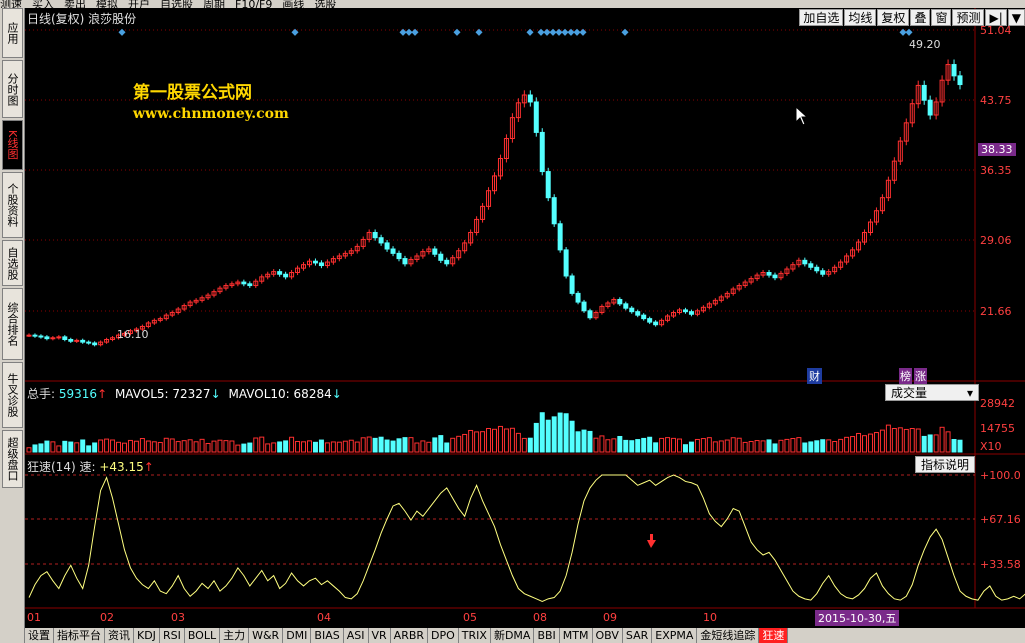  Describe the element at coordinates (12, 459) in the screenshot. I see `left-nav-item: 超级盘口` at that location.